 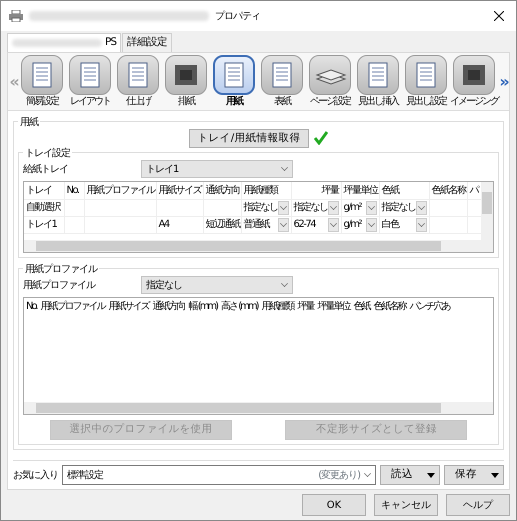 I want to click on printer-icon, so click(x=16, y=16).